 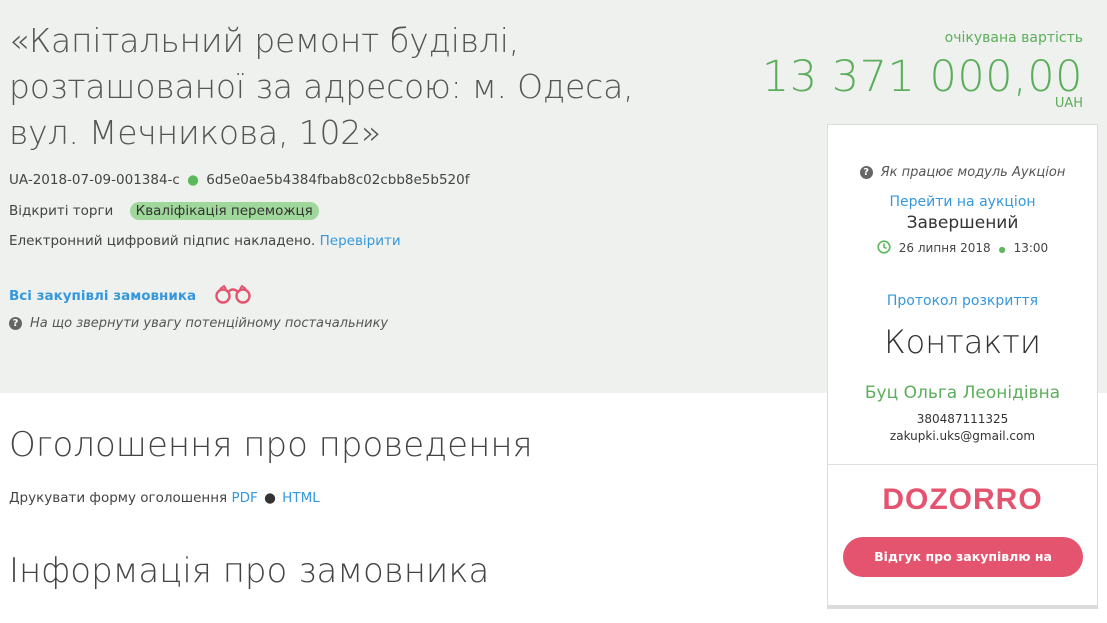 I want to click on print-row: Друкувати форму оголошення PDF ● HTML, so click(x=164, y=498).